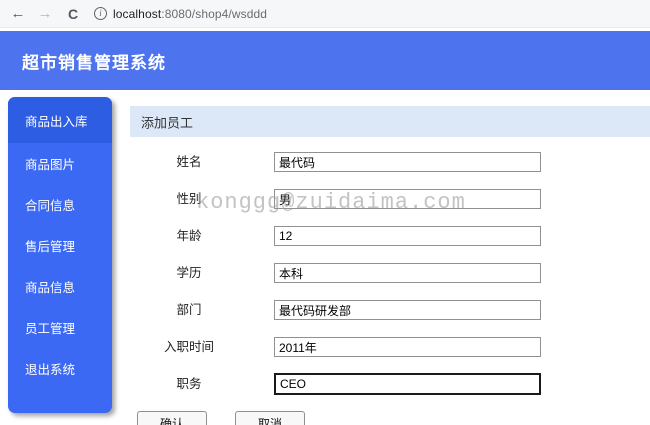 Image resolution: width=650 pixels, height=425 pixels. I want to click on sidebar-item-logout: 退出系统, so click(60, 368).